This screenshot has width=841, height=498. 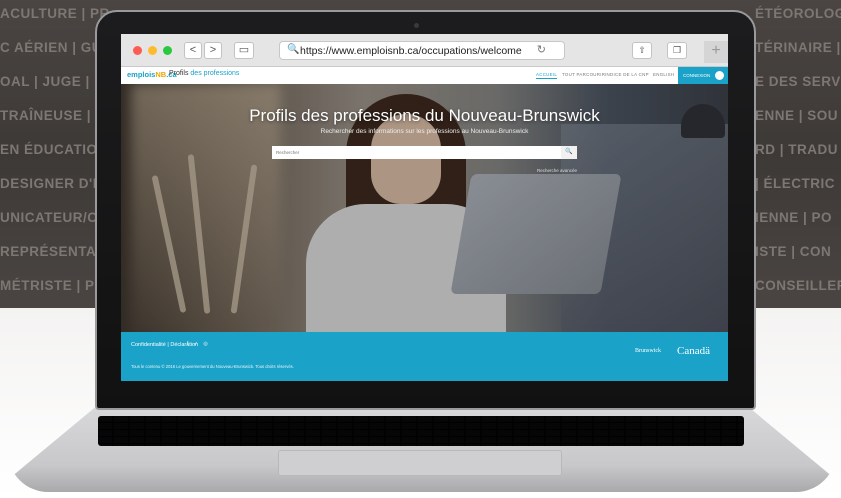 I want to click on nav-english: ENGLISH, so click(x=663, y=74).